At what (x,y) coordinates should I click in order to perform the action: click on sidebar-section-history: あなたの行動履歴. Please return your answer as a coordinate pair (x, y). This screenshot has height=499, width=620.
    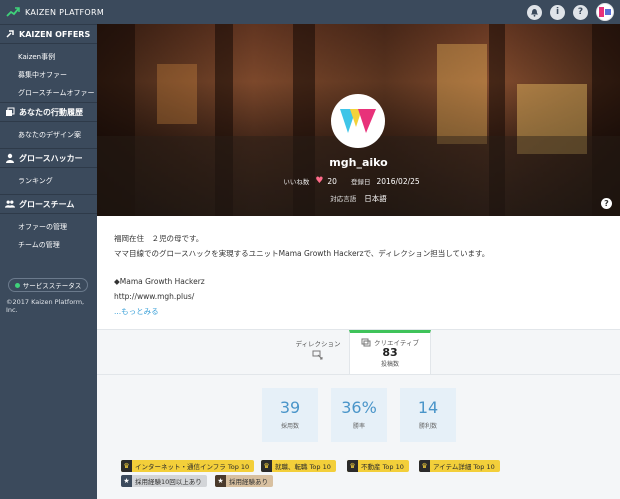
    Looking at the image, I should click on (48, 112).